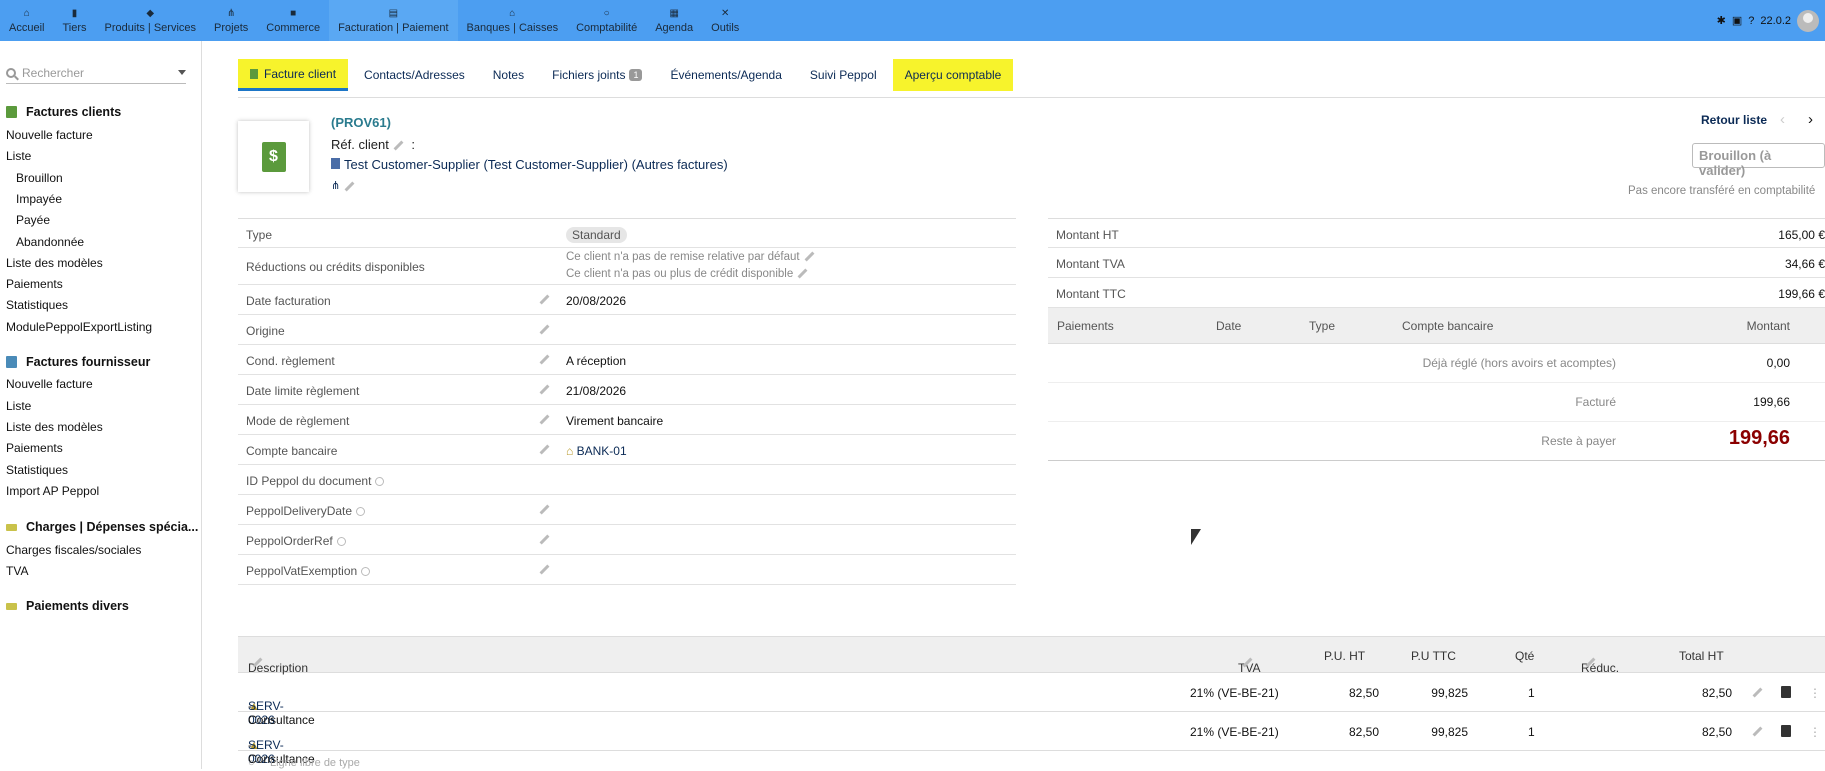 The height and width of the screenshot is (771, 1825). Describe the element at coordinates (37, 470) in the screenshot. I see `sidebar-item-statistiques-fourn: Statistiques` at that location.